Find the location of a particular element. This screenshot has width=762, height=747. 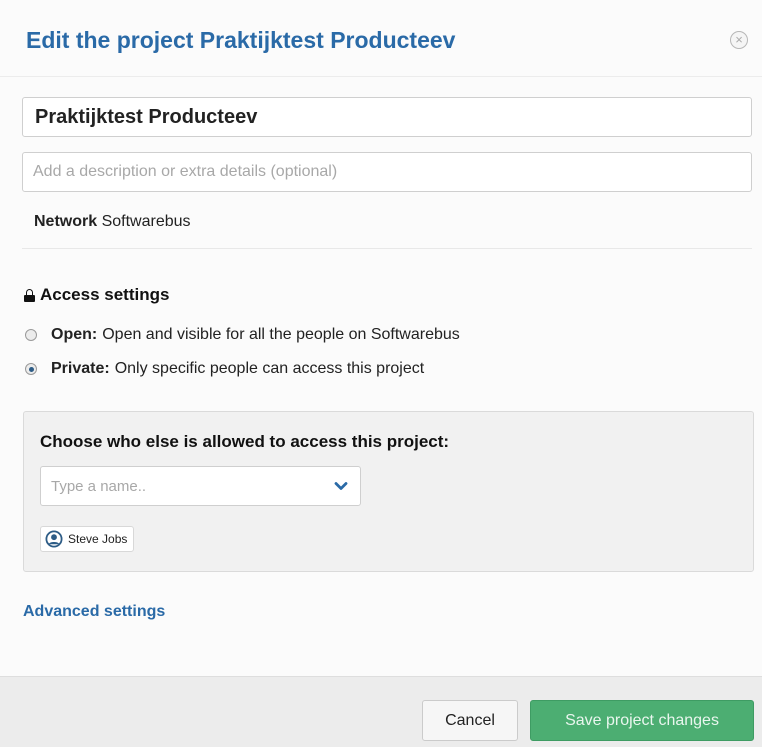

member-name: Steve Jobs is located at coordinates (98, 539).